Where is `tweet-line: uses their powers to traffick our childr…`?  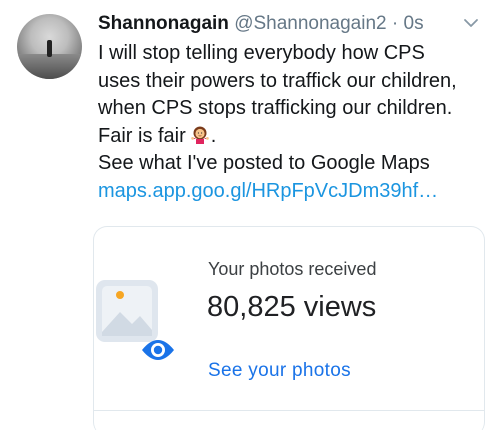
tweet-line: uses their powers to traffick our childr… is located at coordinates (277, 80).